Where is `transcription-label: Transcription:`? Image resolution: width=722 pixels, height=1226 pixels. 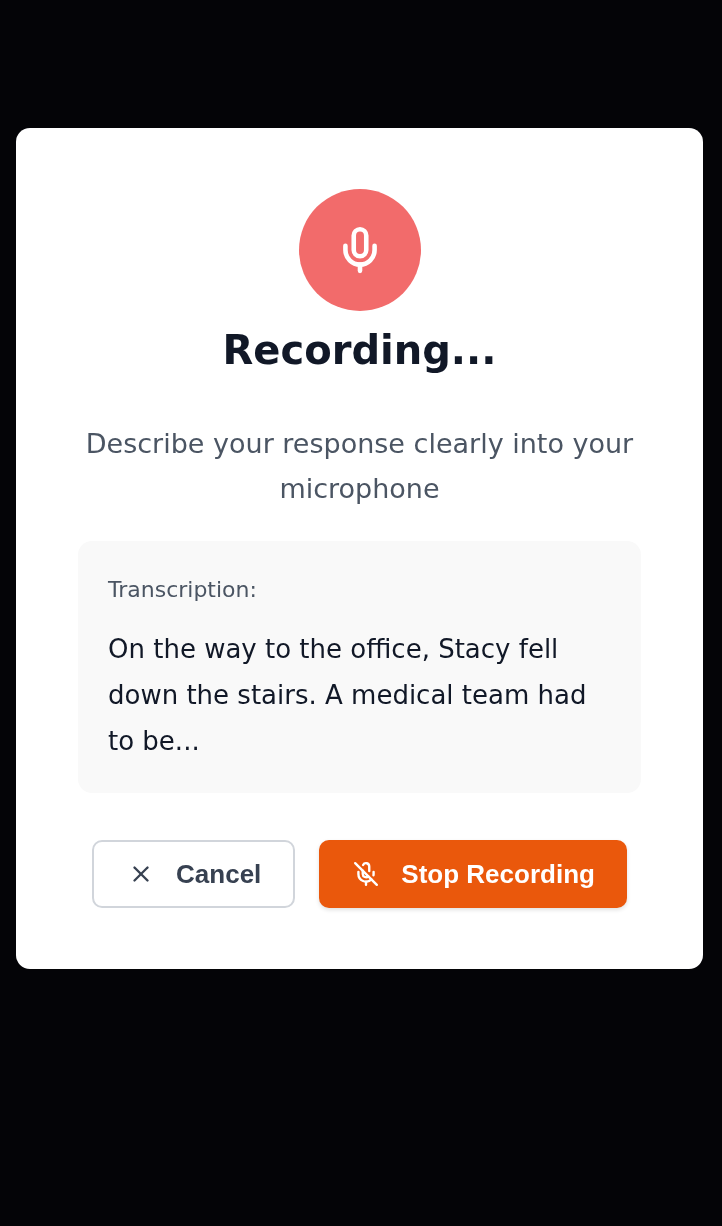
transcription-label: Transcription: is located at coordinates (183, 590).